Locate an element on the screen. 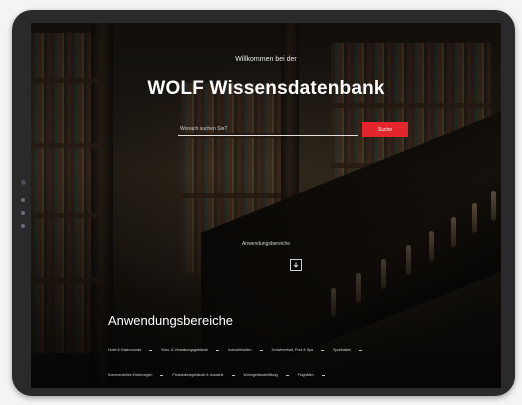 The height and width of the screenshot is (405, 522). category-link: Sporthallen is located at coordinates (352, 350).